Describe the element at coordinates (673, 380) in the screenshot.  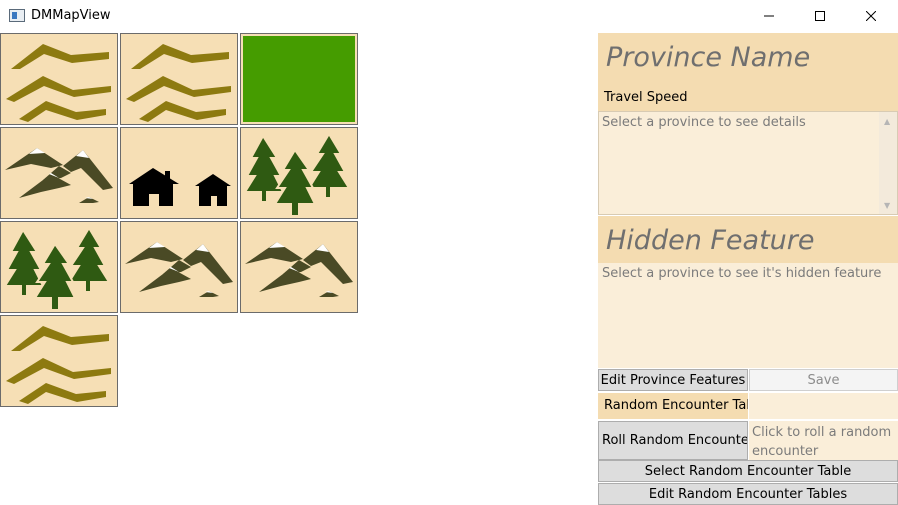
I see `edit-province-features-button: Edit Province Features` at that location.